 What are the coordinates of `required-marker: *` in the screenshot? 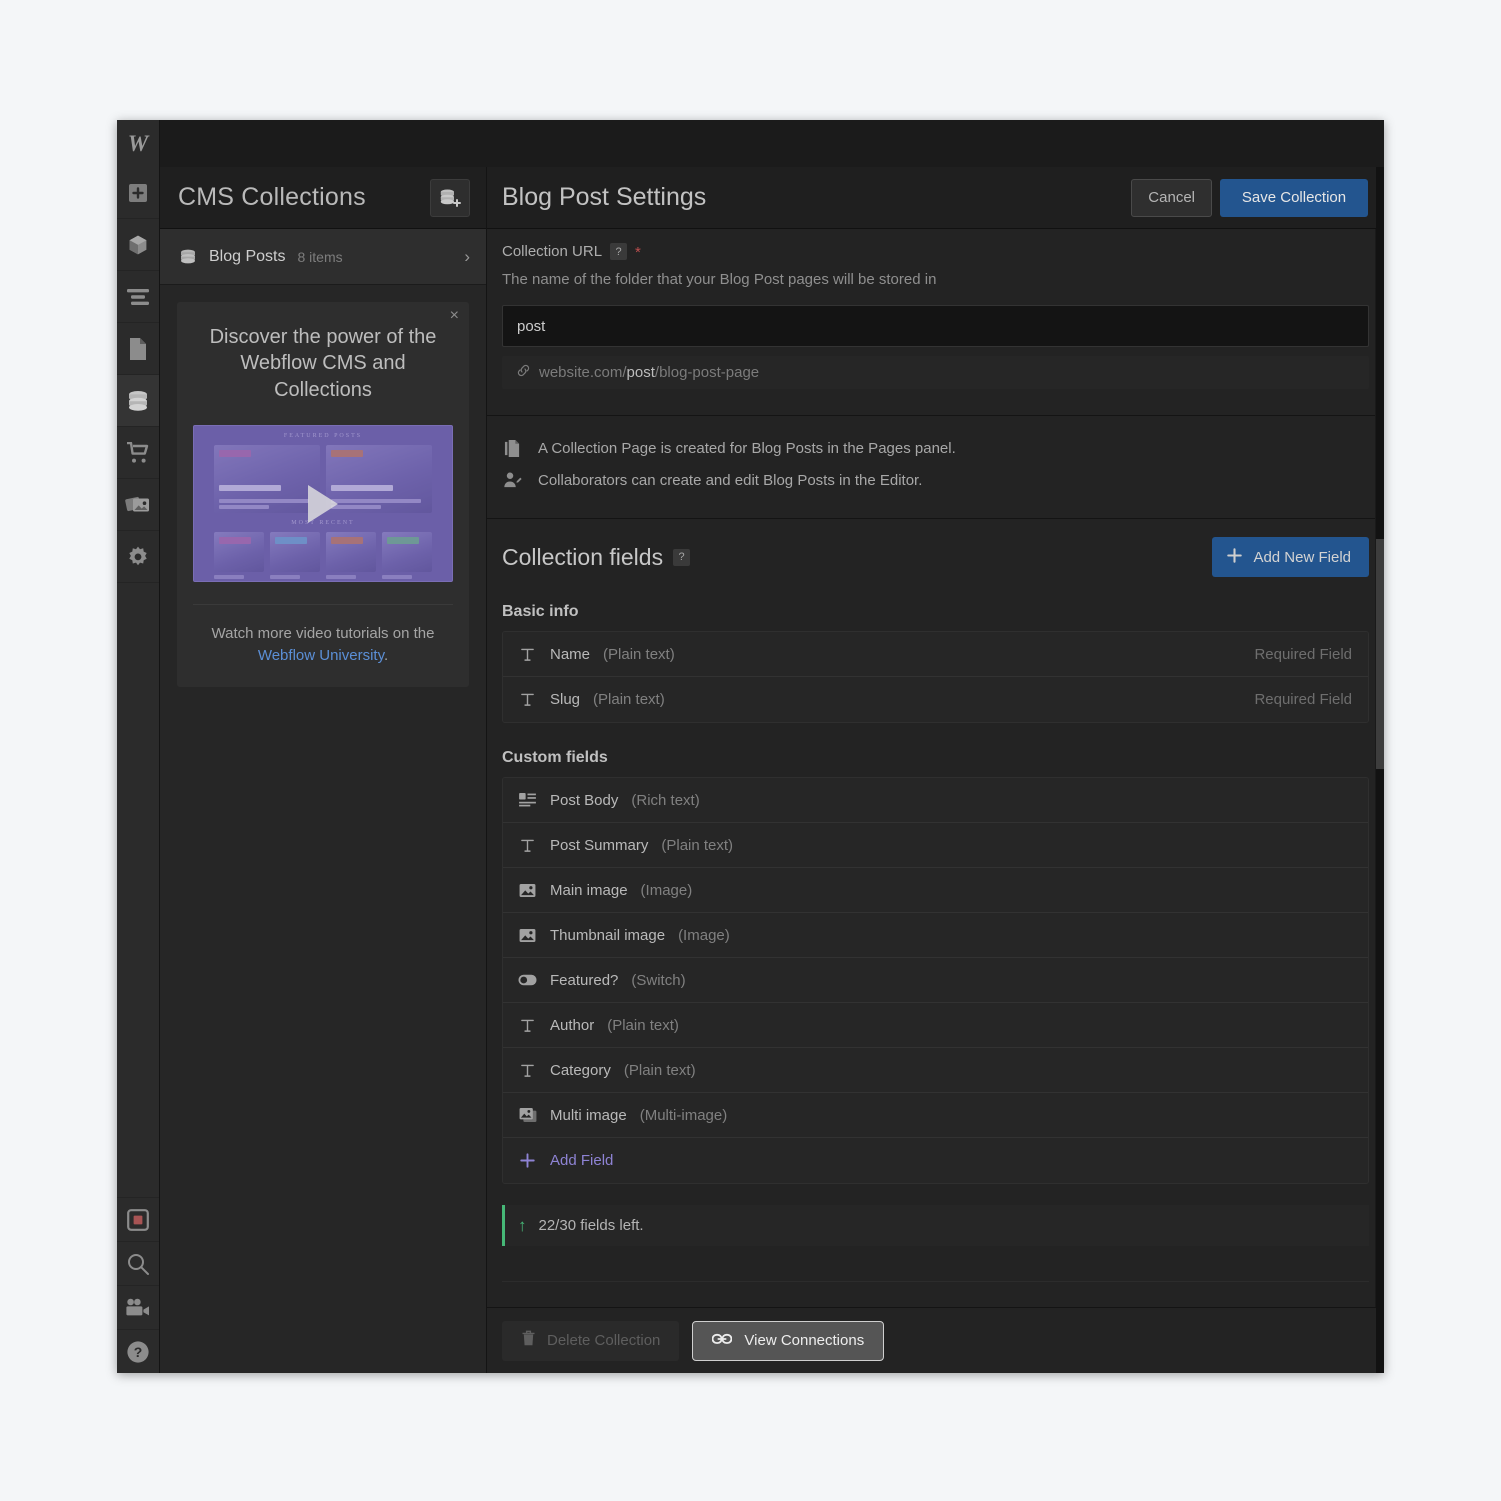 It's located at (638, 252).